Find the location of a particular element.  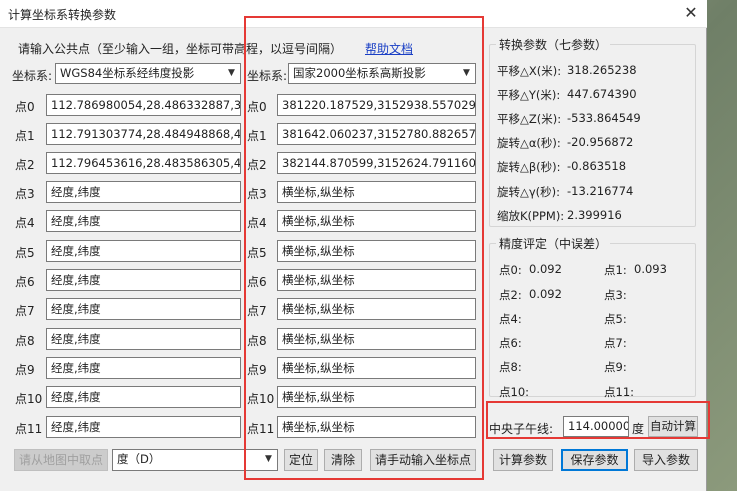

left-crs-select: WGS84坐标系经纬度投影 ▼ is located at coordinates (148, 73).